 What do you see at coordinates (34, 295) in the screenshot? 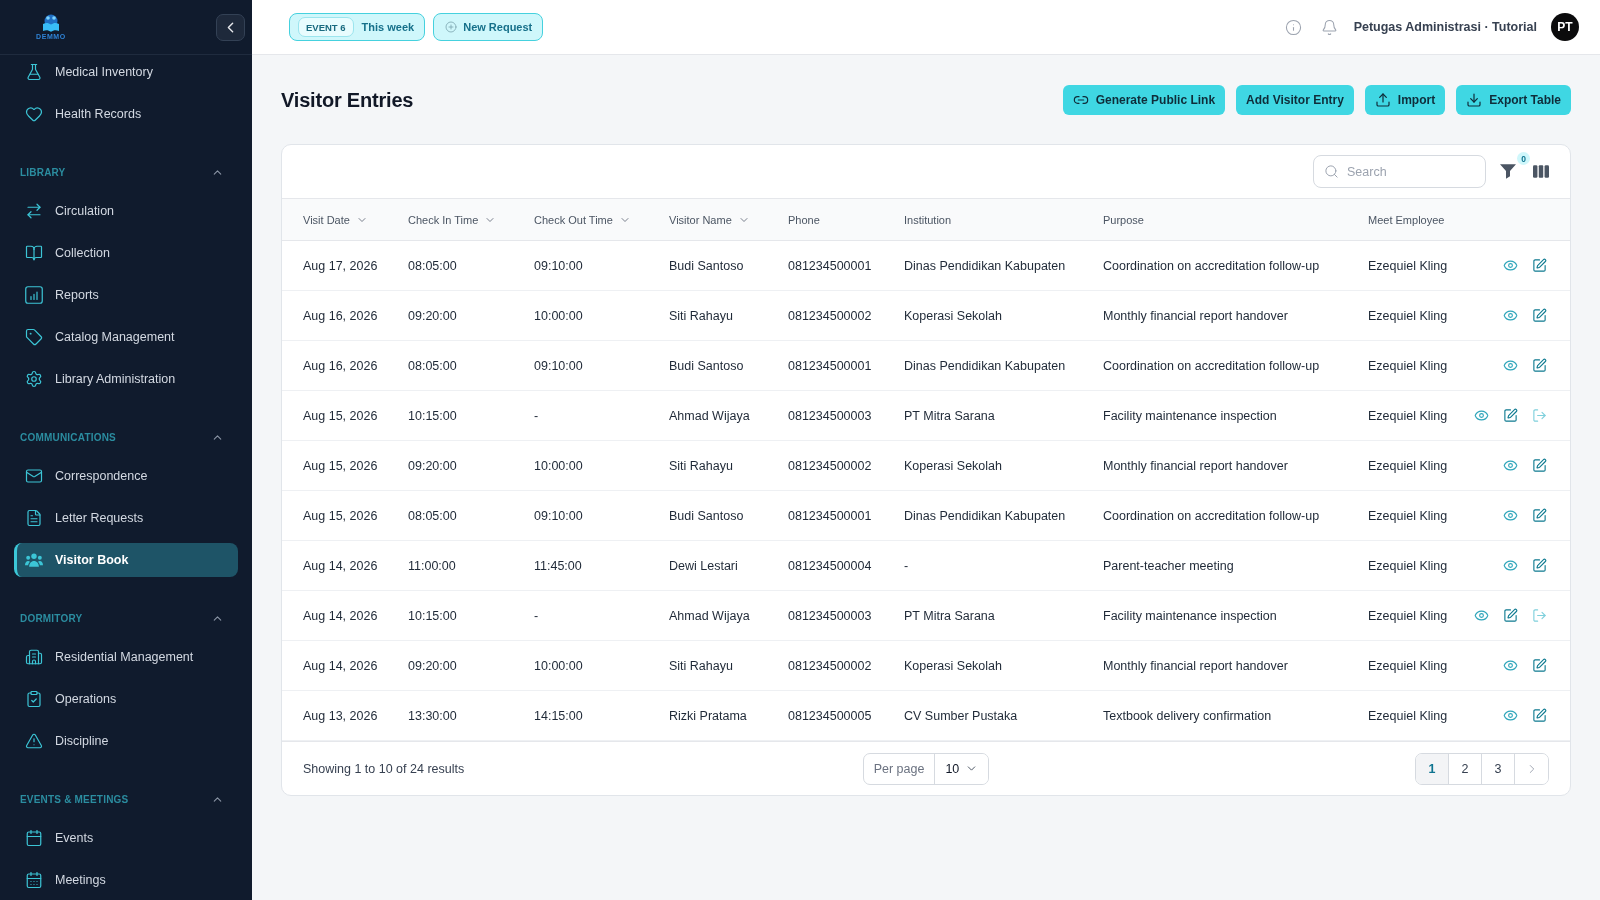
I see `bar-chart-icon` at bounding box center [34, 295].